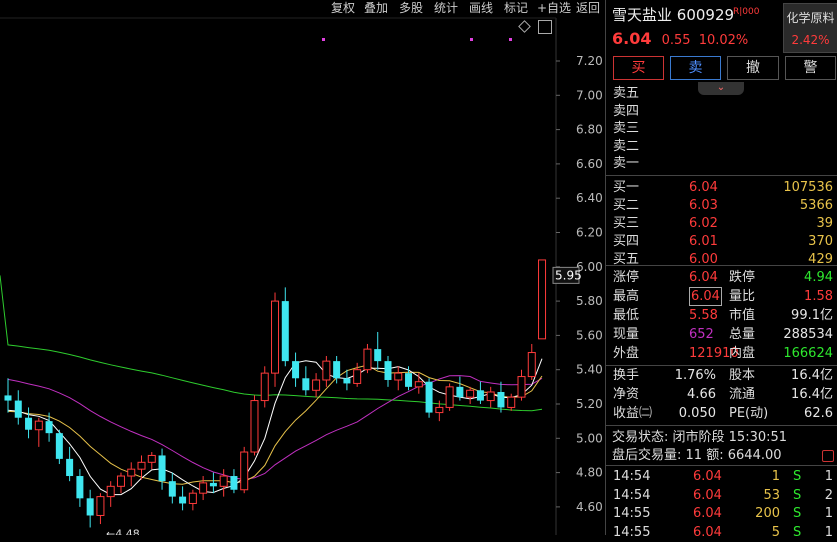 This screenshot has height=542, width=837. I want to click on sell-level-2-label: 卖二, so click(626, 146).